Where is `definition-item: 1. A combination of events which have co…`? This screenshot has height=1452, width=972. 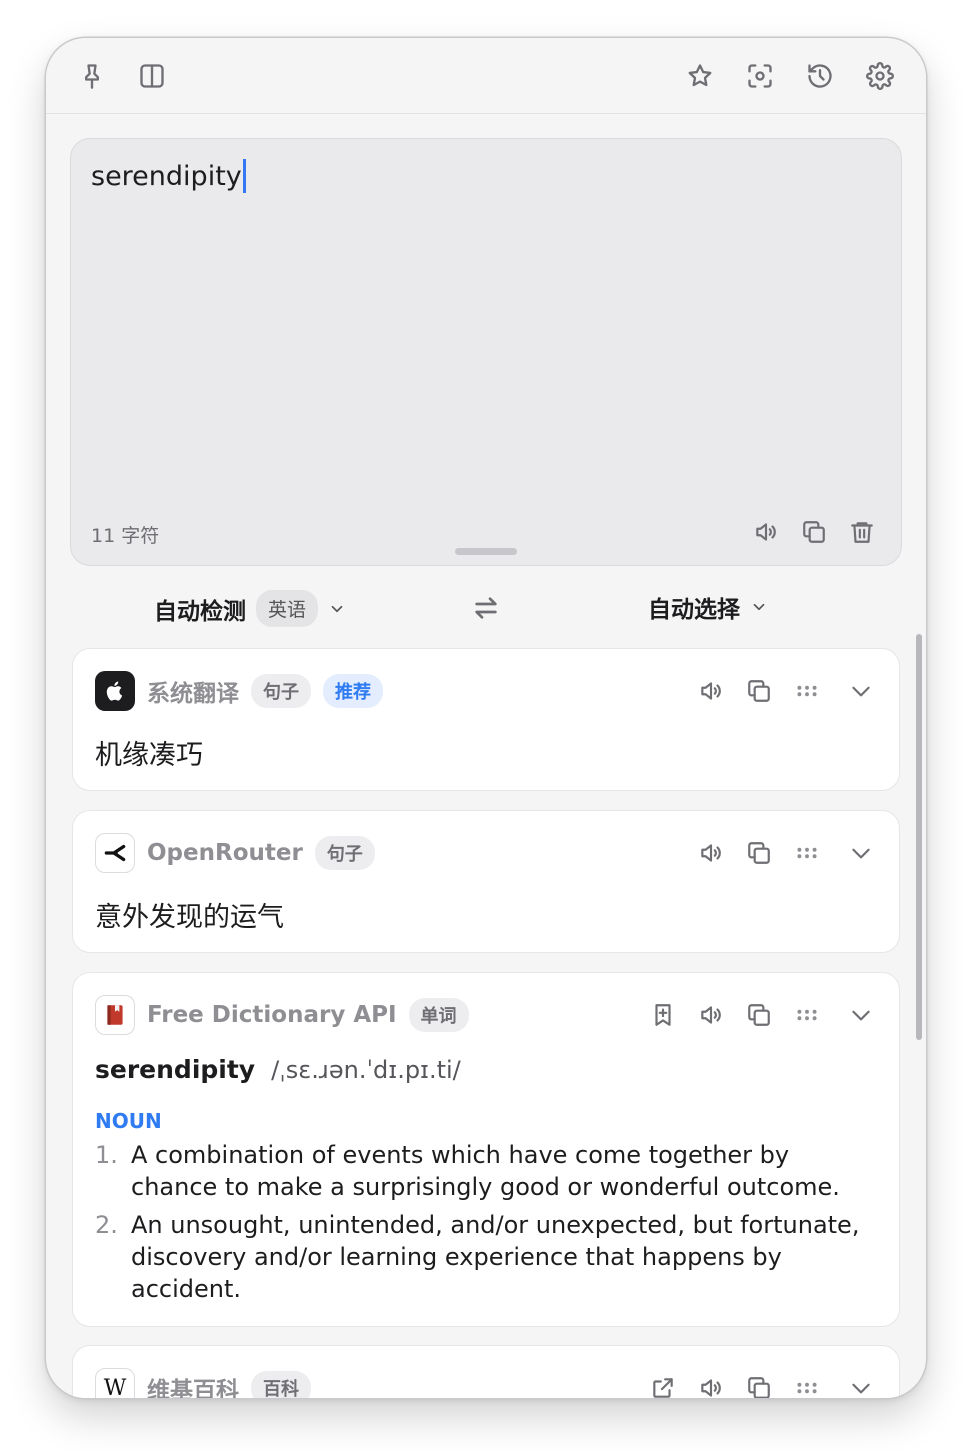
definition-item: 1. A combination of events which have co… is located at coordinates (485, 1171).